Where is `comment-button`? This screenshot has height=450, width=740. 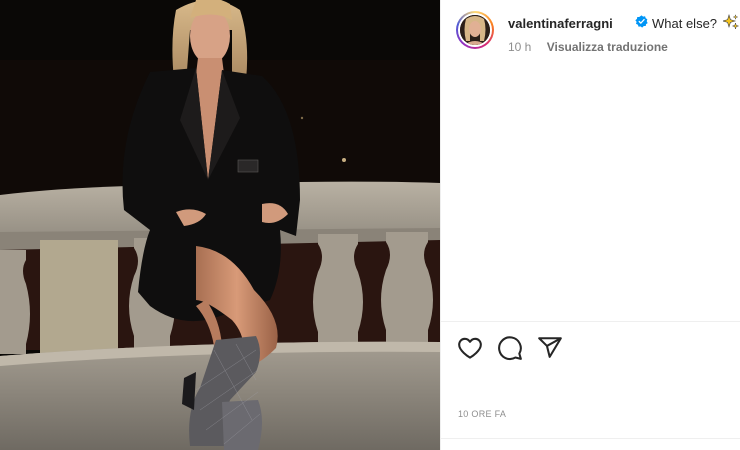 comment-button is located at coordinates (510, 348).